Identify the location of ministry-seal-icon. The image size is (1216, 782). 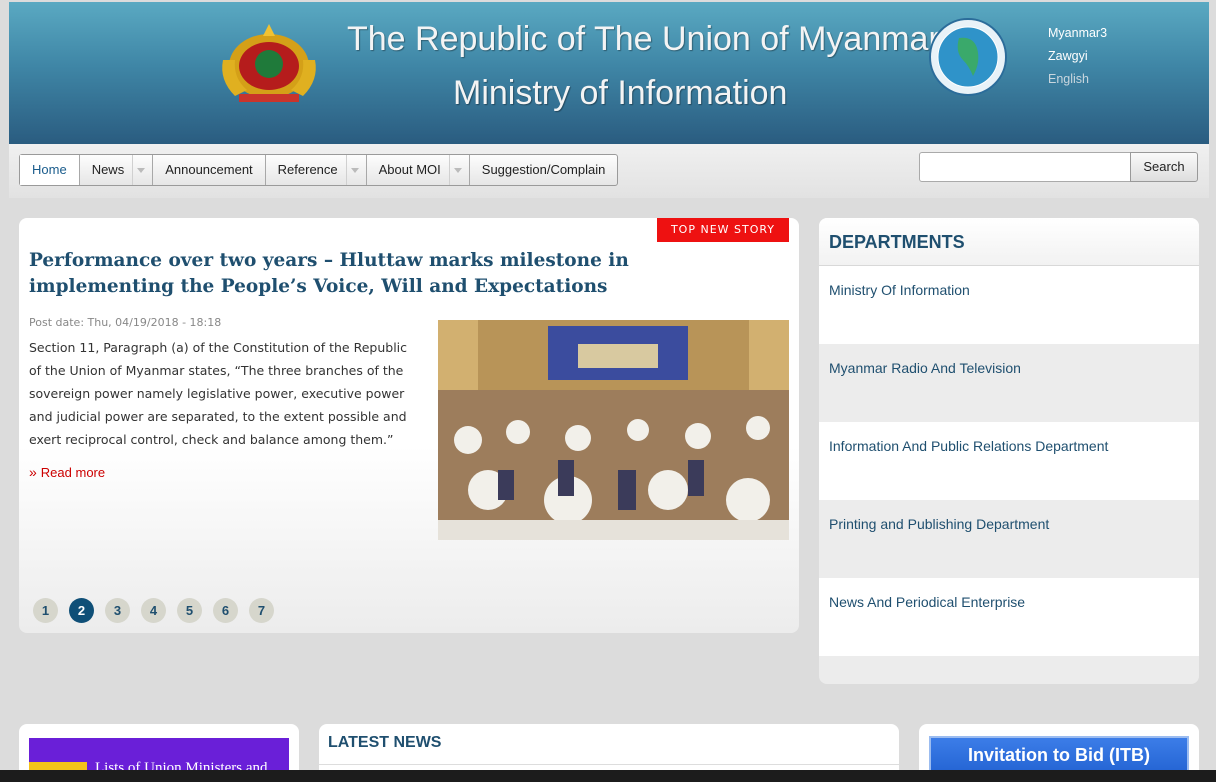
(968, 57).